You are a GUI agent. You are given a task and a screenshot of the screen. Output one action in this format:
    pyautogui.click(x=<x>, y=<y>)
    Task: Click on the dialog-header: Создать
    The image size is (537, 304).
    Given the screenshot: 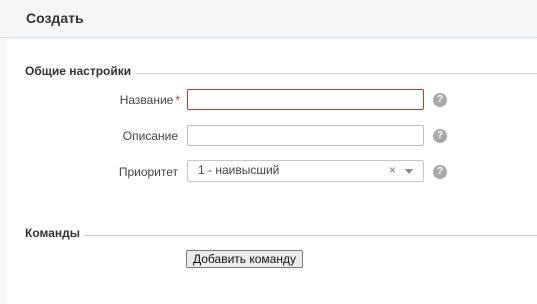 What is the action you would take?
    pyautogui.click(x=268, y=19)
    